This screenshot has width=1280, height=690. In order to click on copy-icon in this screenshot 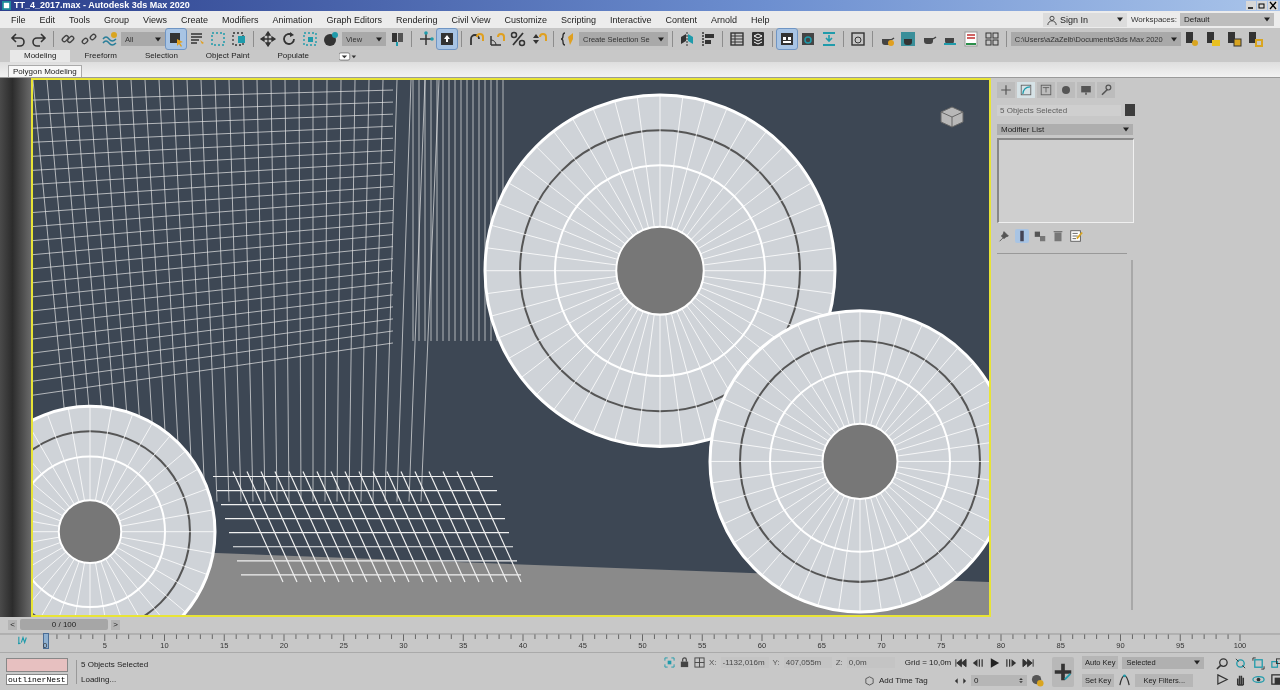, I will do `click(1040, 236)`.